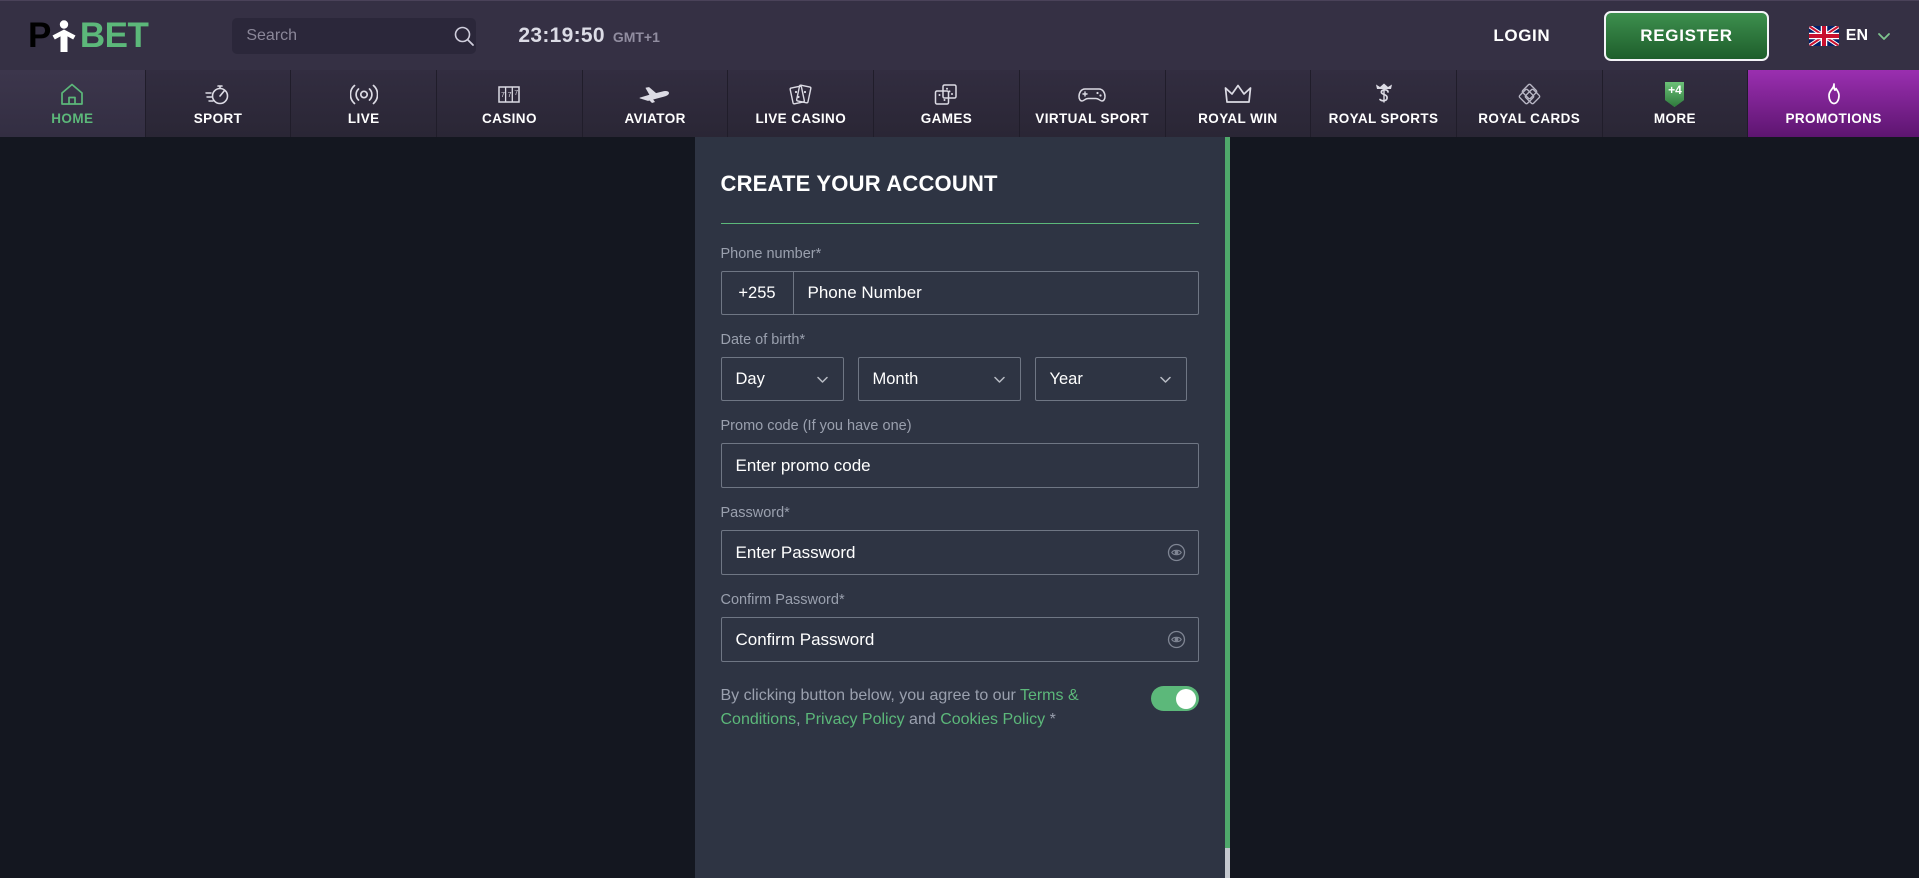  Describe the element at coordinates (1227, 863) in the screenshot. I see `scrollbar-track-end` at that location.